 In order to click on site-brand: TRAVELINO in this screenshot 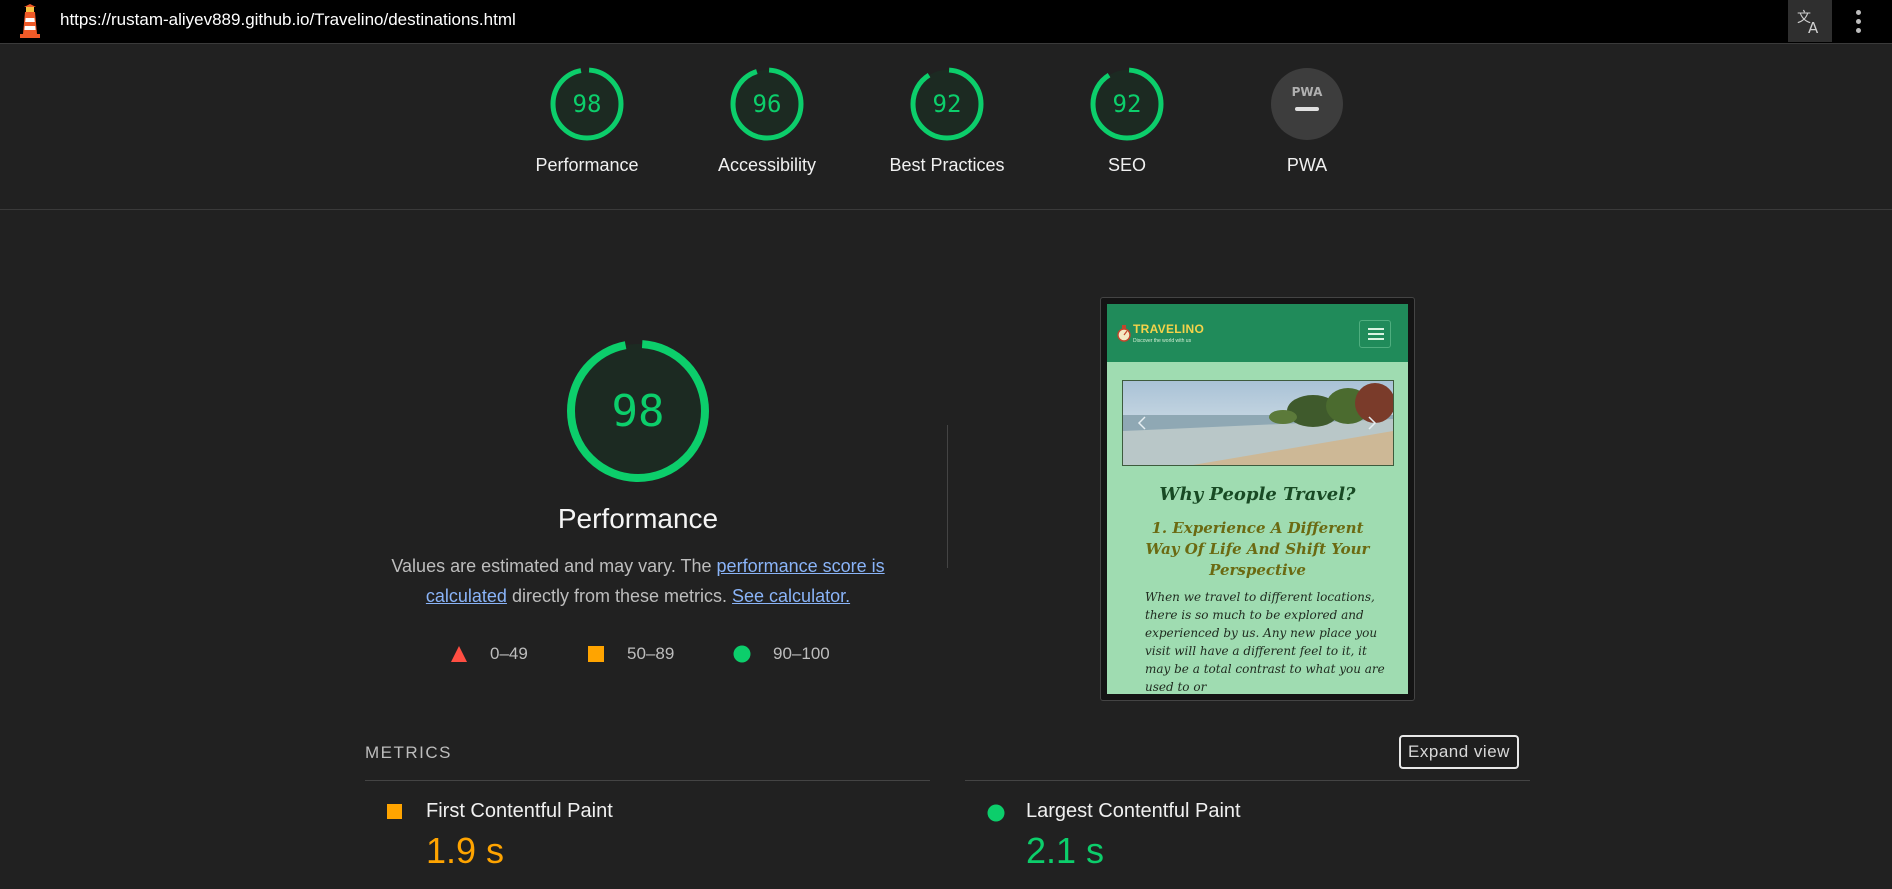, I will do `click(1169, 329)`.